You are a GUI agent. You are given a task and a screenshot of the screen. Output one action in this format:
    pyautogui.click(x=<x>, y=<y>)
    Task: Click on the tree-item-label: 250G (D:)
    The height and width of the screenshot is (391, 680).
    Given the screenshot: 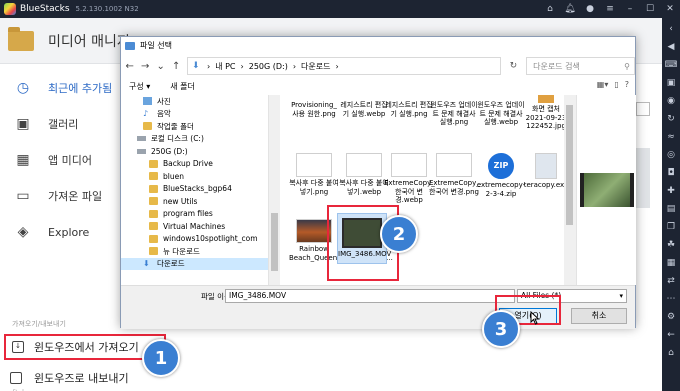 What is the action you would take?
    pyautogui.click(x=169, y=151)
    